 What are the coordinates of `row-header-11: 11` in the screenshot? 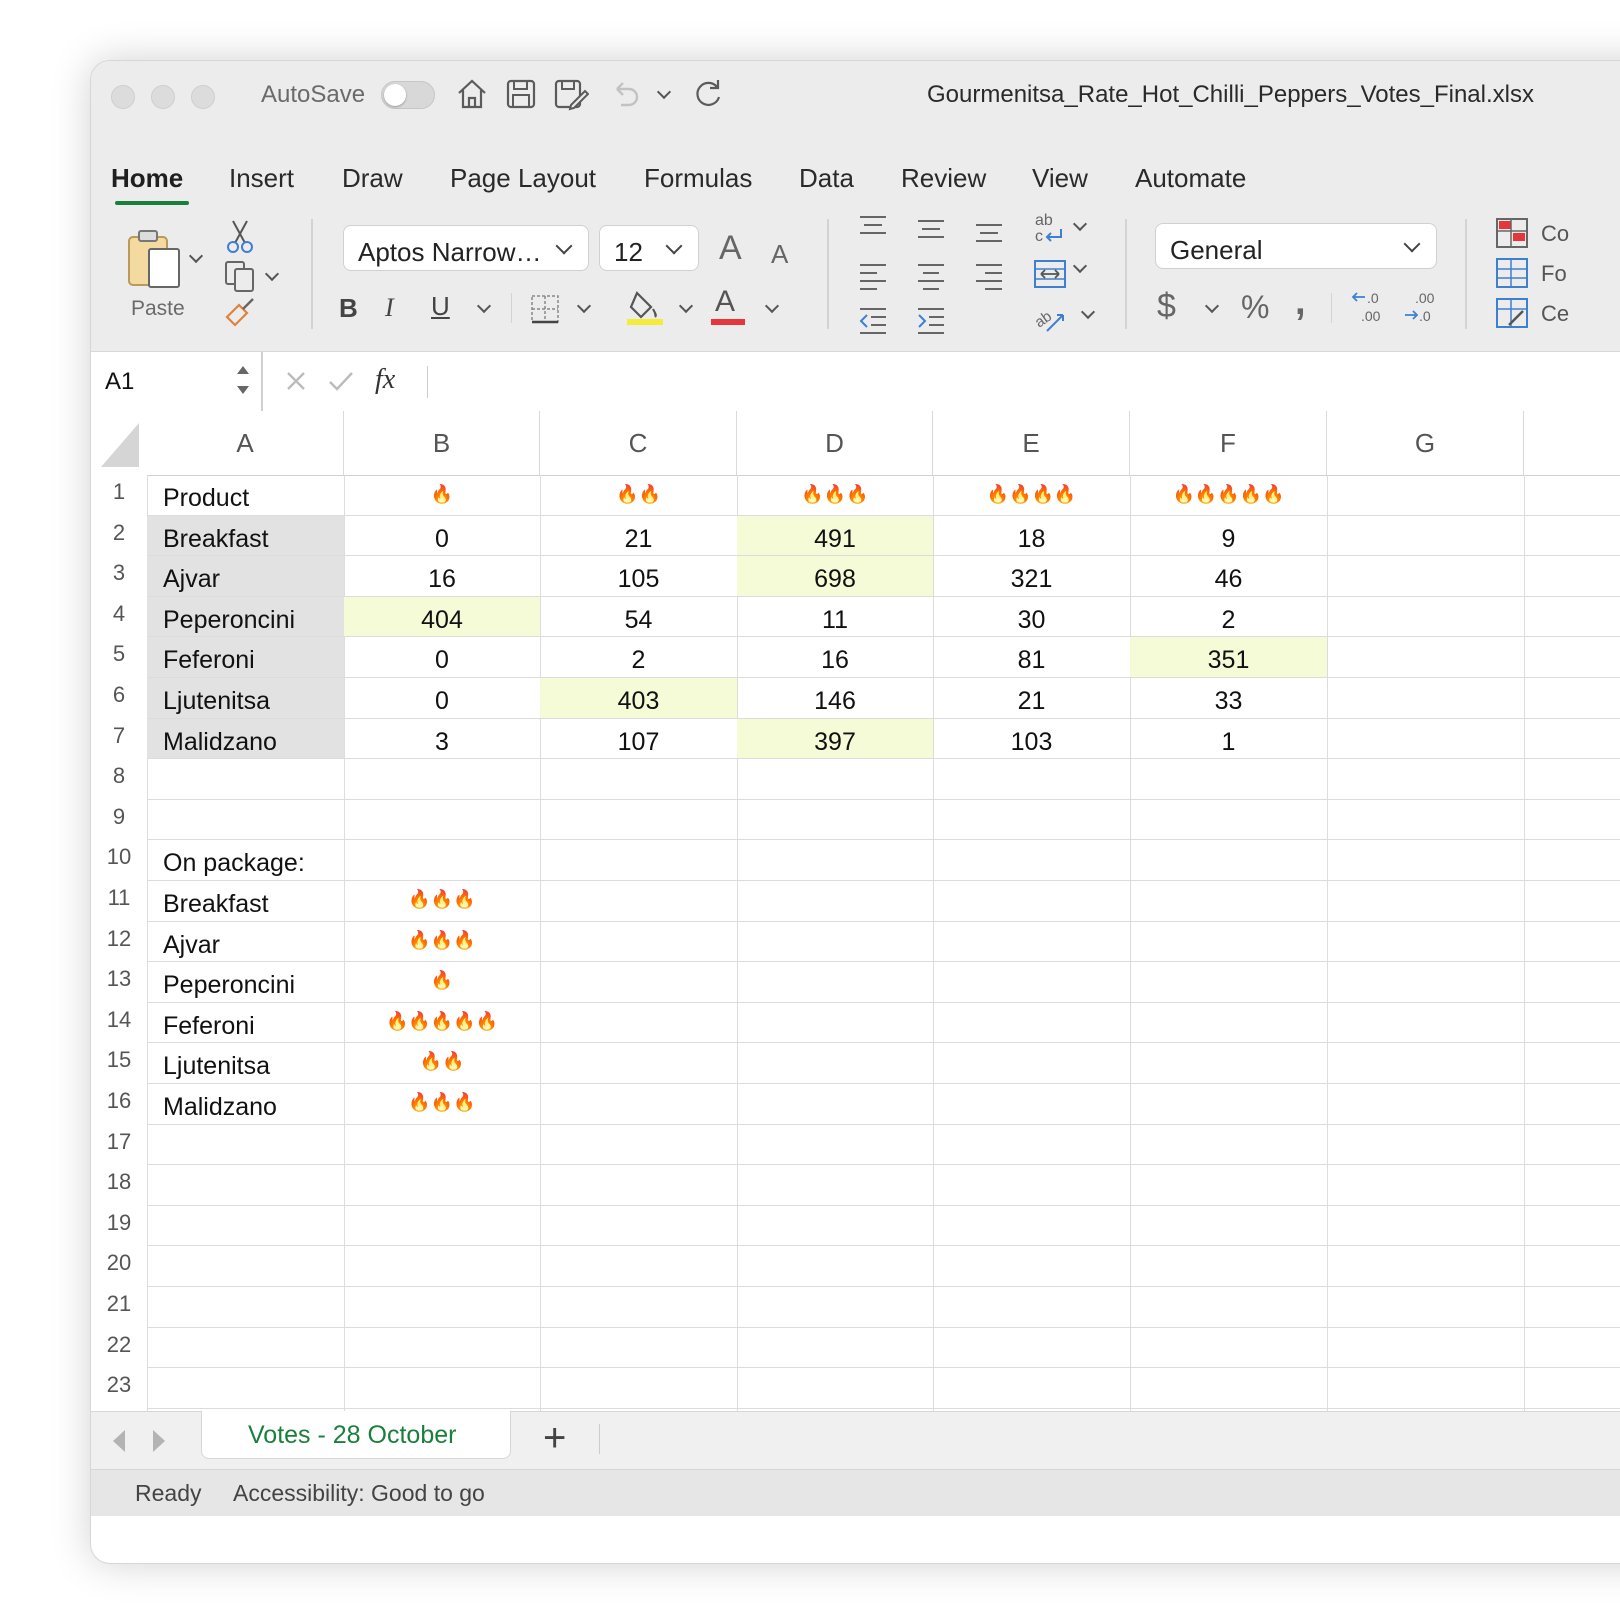 It's located at (119, 901).